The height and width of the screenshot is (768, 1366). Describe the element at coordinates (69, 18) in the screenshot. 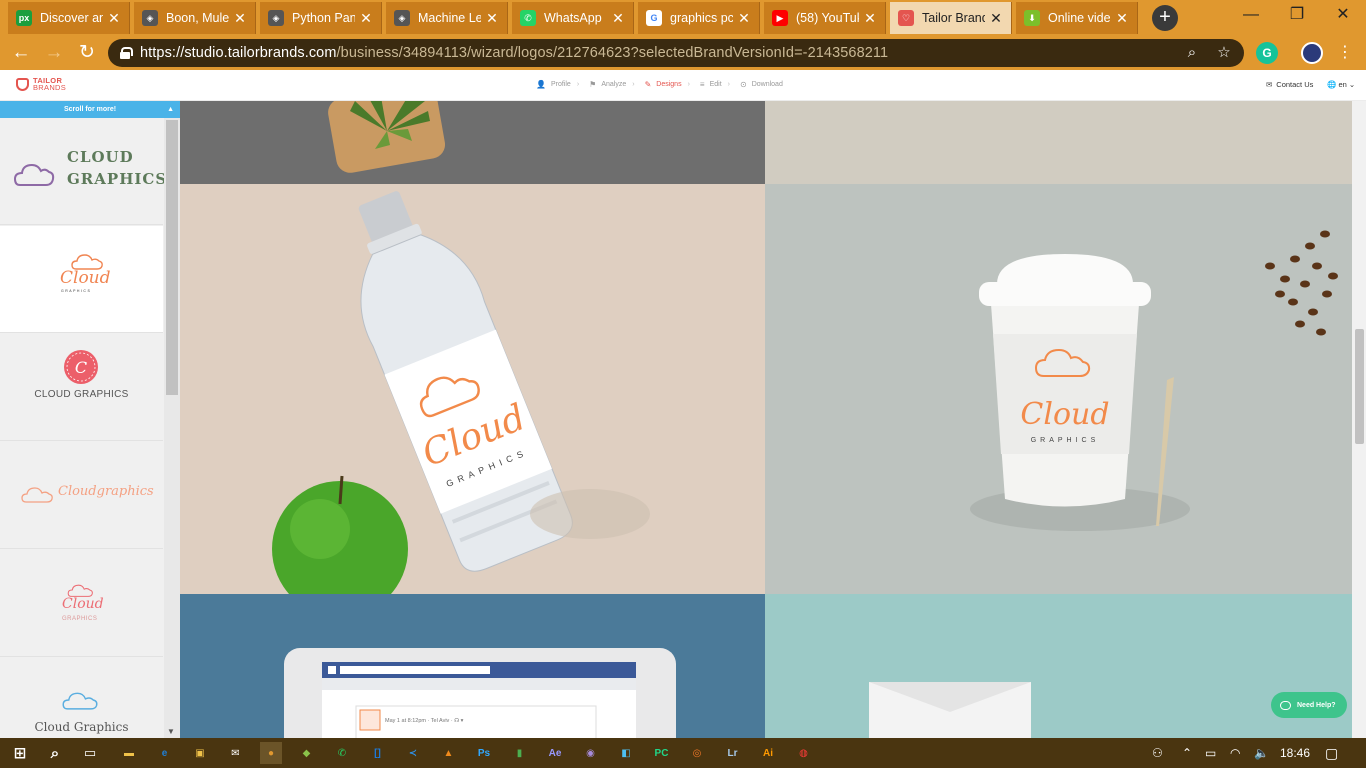

I see `browser-tab-1: px Discover an ✕` at that location.